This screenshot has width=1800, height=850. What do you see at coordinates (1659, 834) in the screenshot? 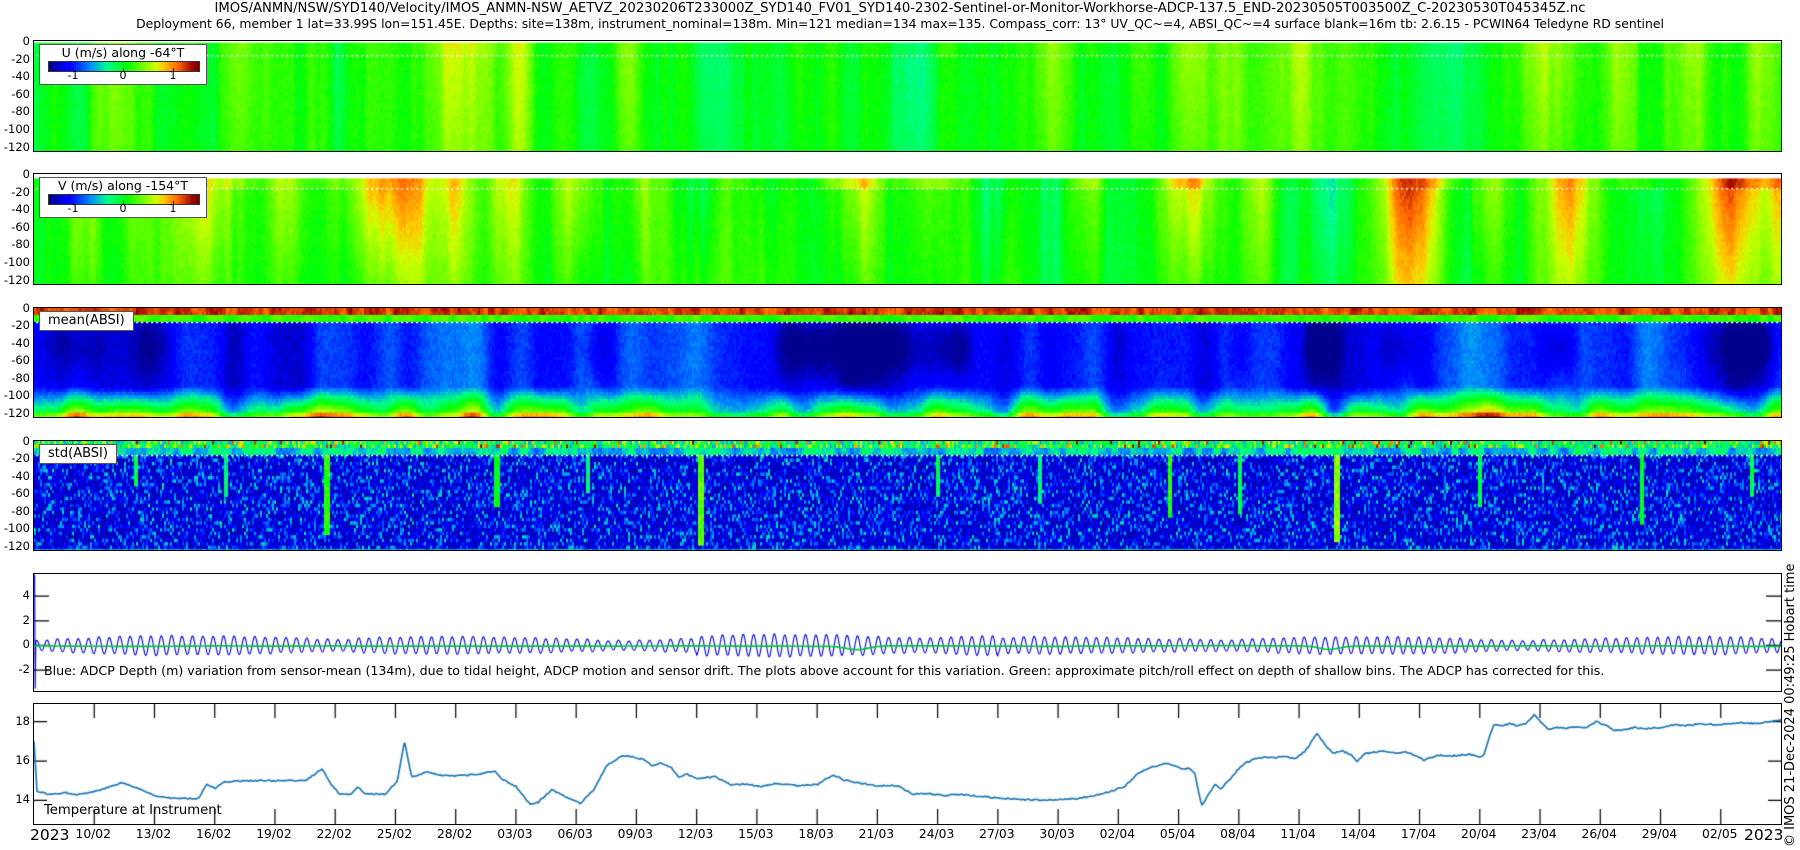
I see `x-tick-label: 29/04` at bounding box center [1659, 834].